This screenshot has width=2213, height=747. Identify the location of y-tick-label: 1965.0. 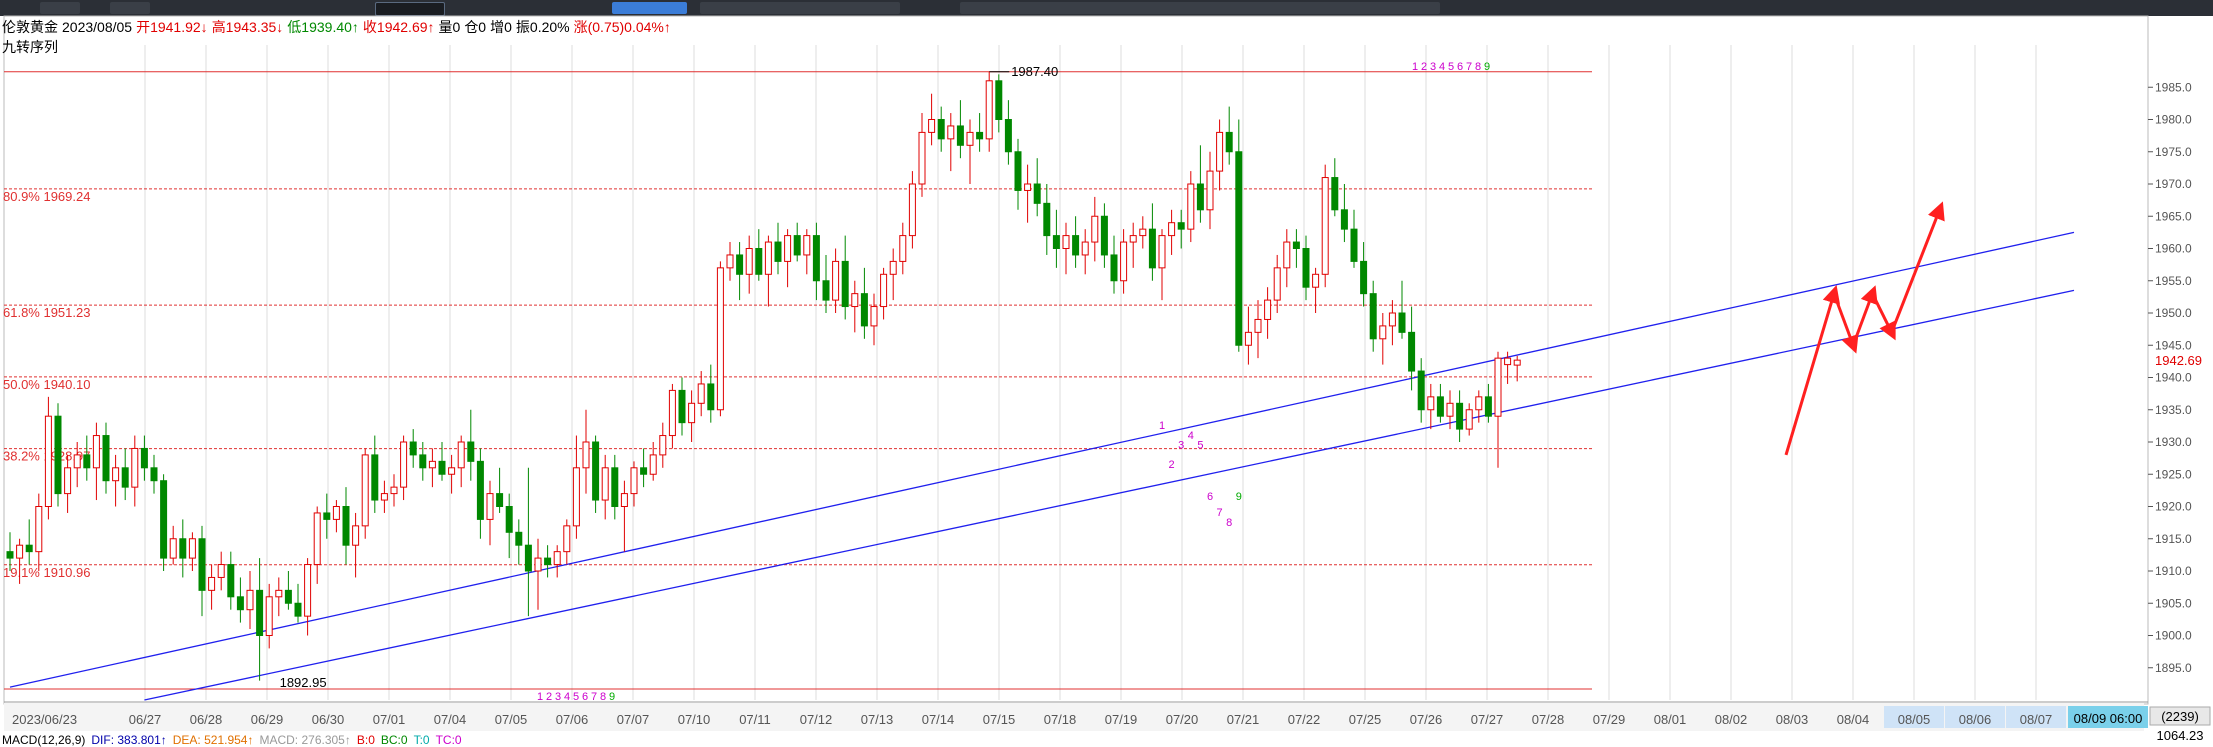
(2173, 216).